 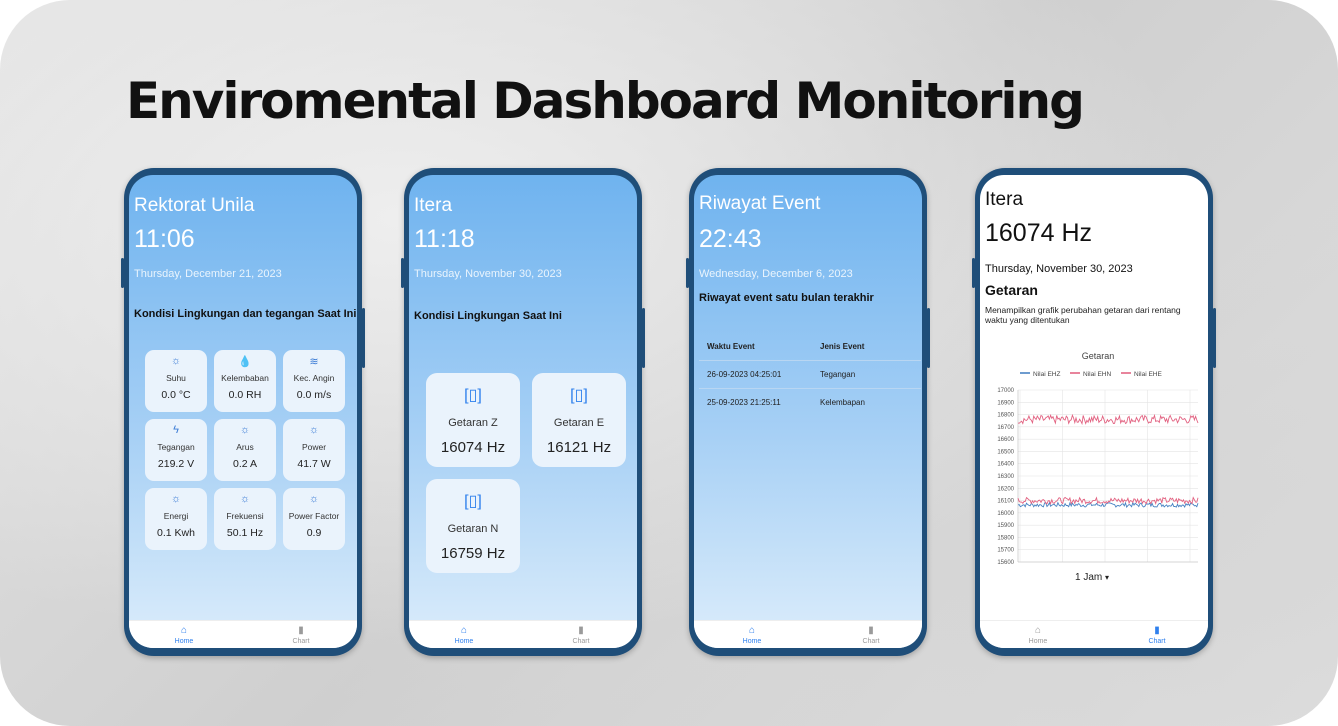 What do you see at coordinates (1005, 403) in the screenshot?
I see `y-tick-label: 16900` at bounding box center [1005, 403].